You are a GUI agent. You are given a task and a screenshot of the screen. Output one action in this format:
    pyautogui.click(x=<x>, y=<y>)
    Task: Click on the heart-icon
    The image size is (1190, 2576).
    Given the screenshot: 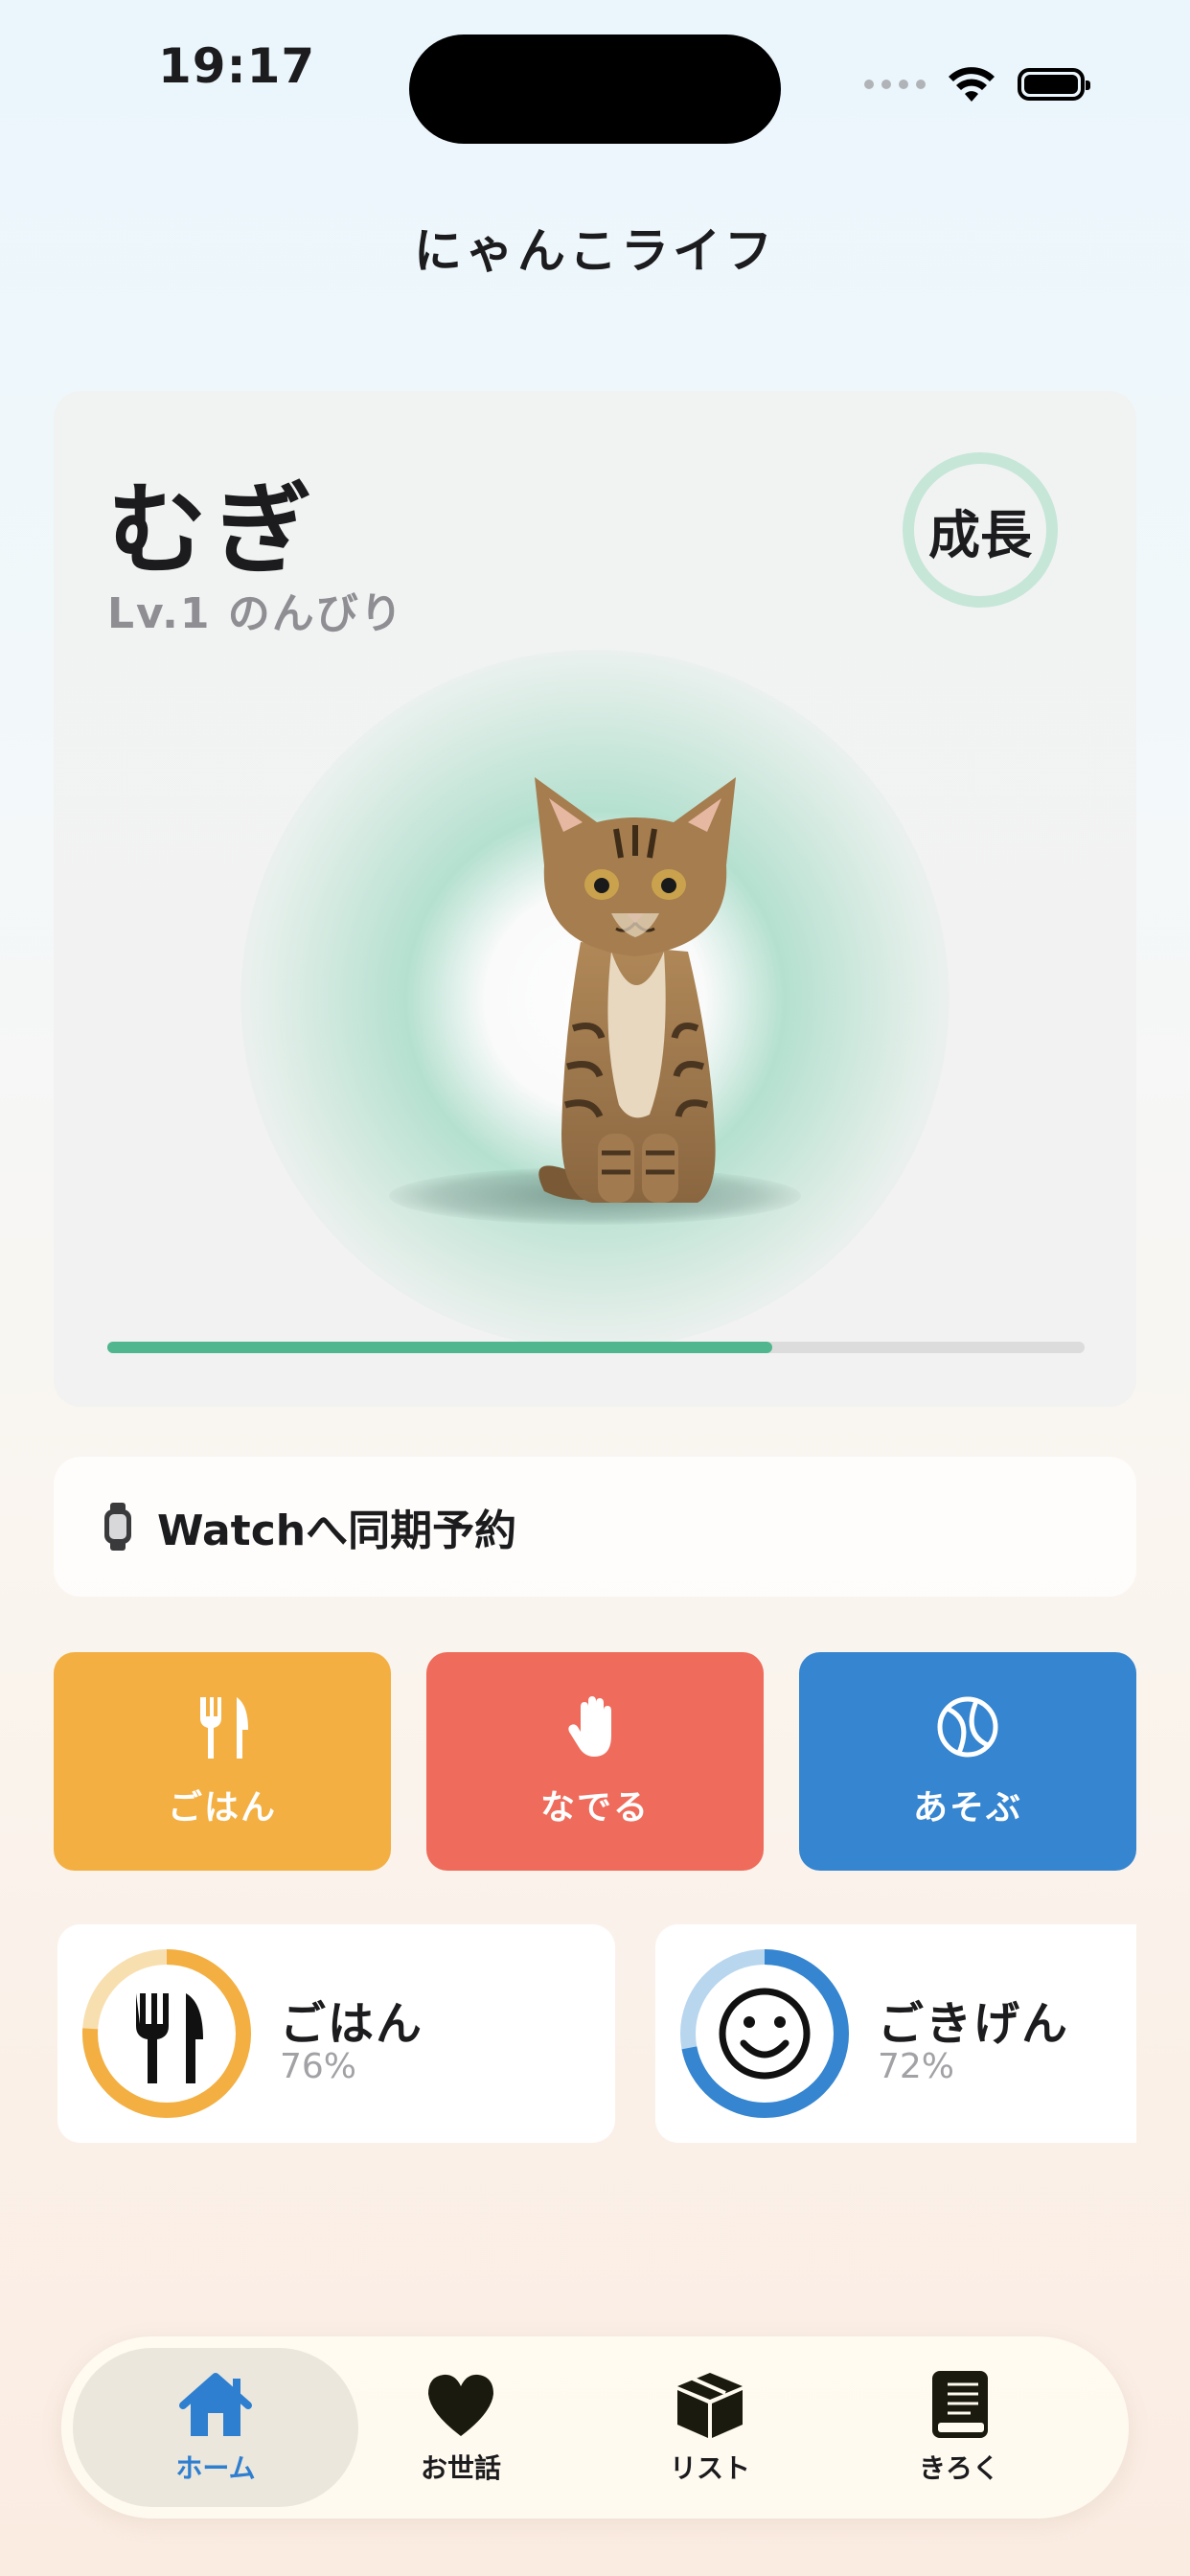 What is the action you would take?
    pyautogui.click(x=460, y=2405)
    